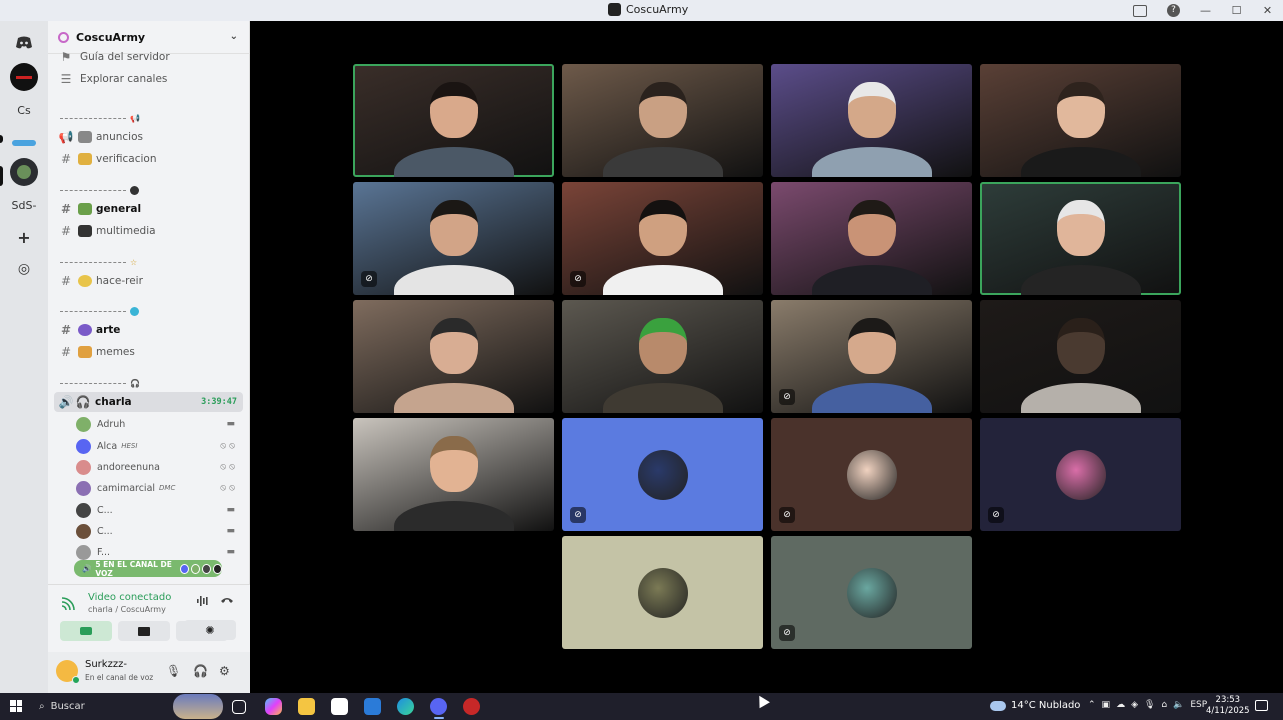  Describe the element at coordinates (148, 209) in the screenshot. I see `channel-general: # general` at that location.